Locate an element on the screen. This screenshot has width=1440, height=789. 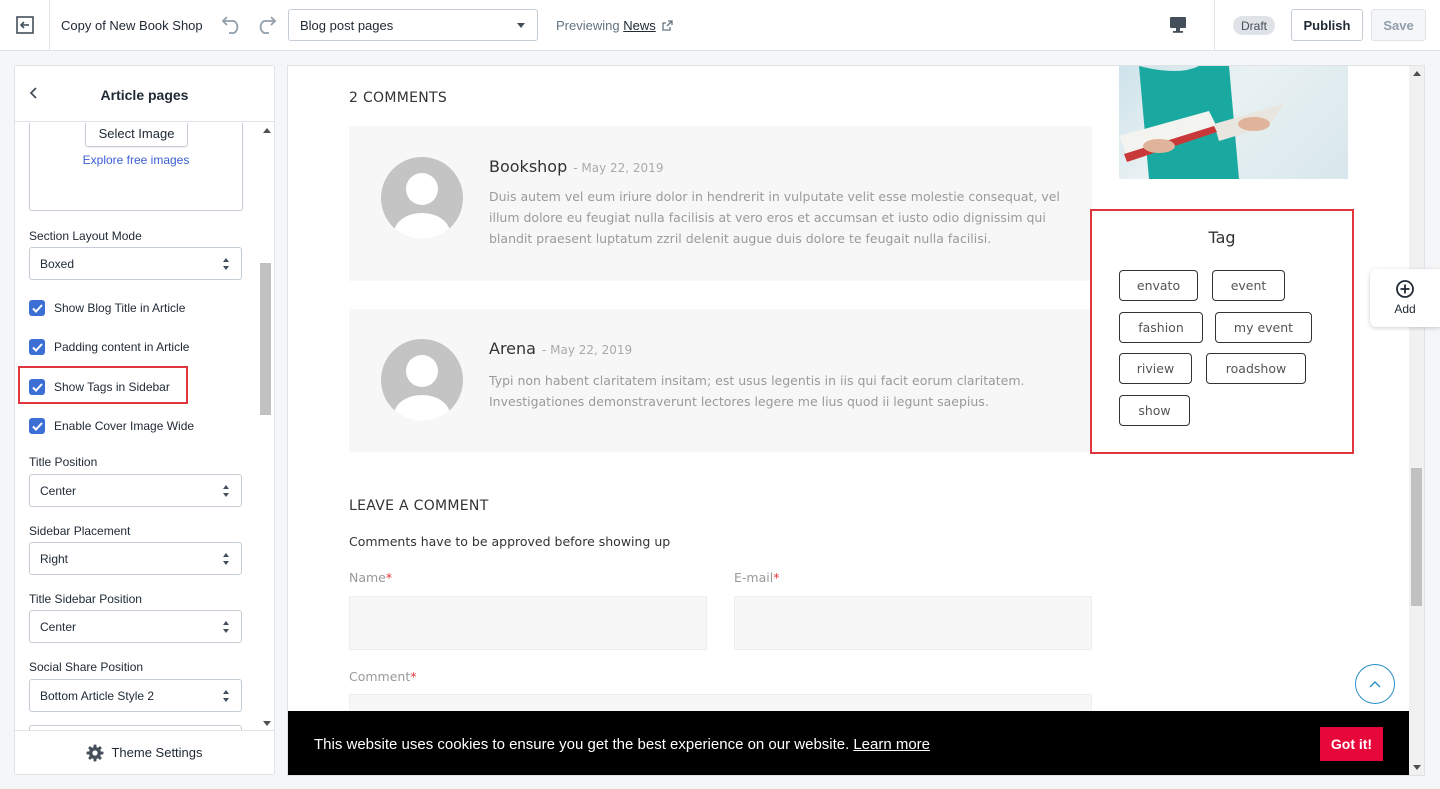
sidebar-placement-value: Right is located at coordinates (54, 559).